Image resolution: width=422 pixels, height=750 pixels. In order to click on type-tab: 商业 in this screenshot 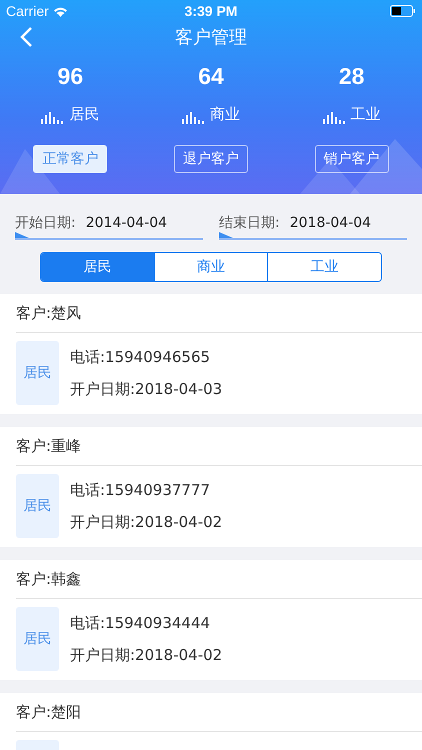, I will do `click(211, 267)`.